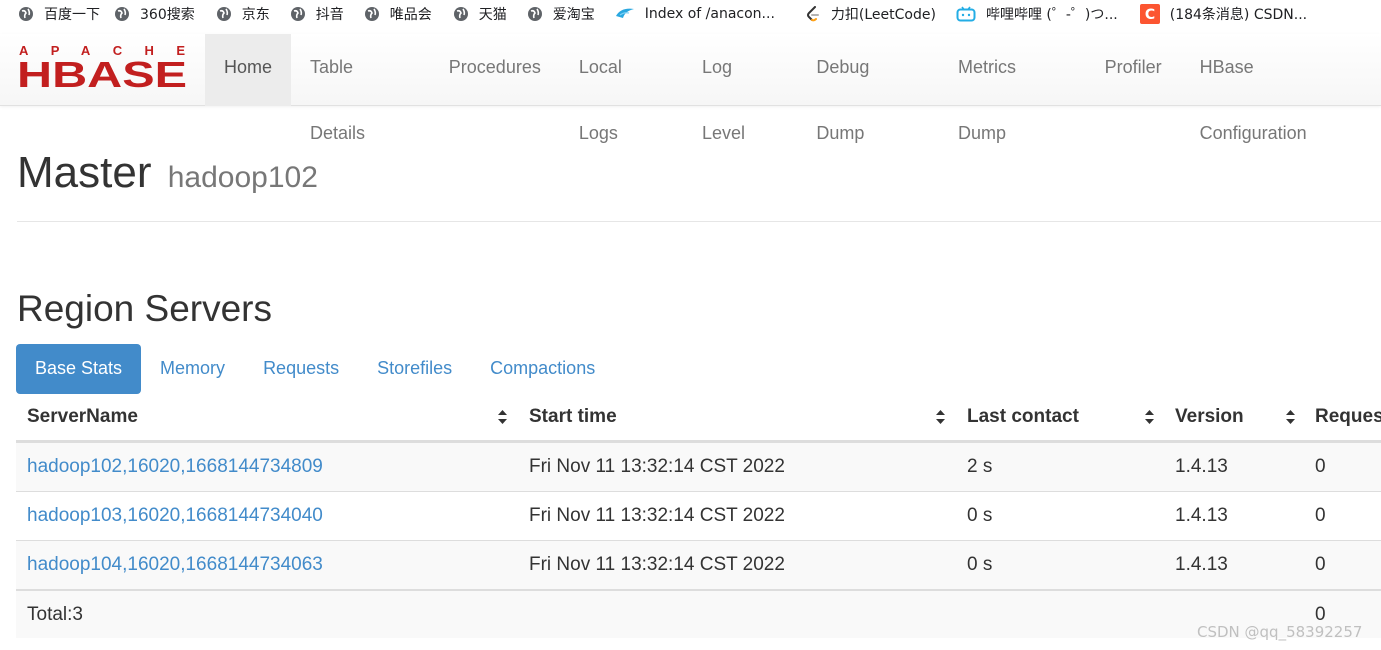 This screenshot has height=650, width=1381. What do you see at coordinates (301, 369) in the screenshot?
I see `tab-requests: Requests` at bounding box center [301, 369].